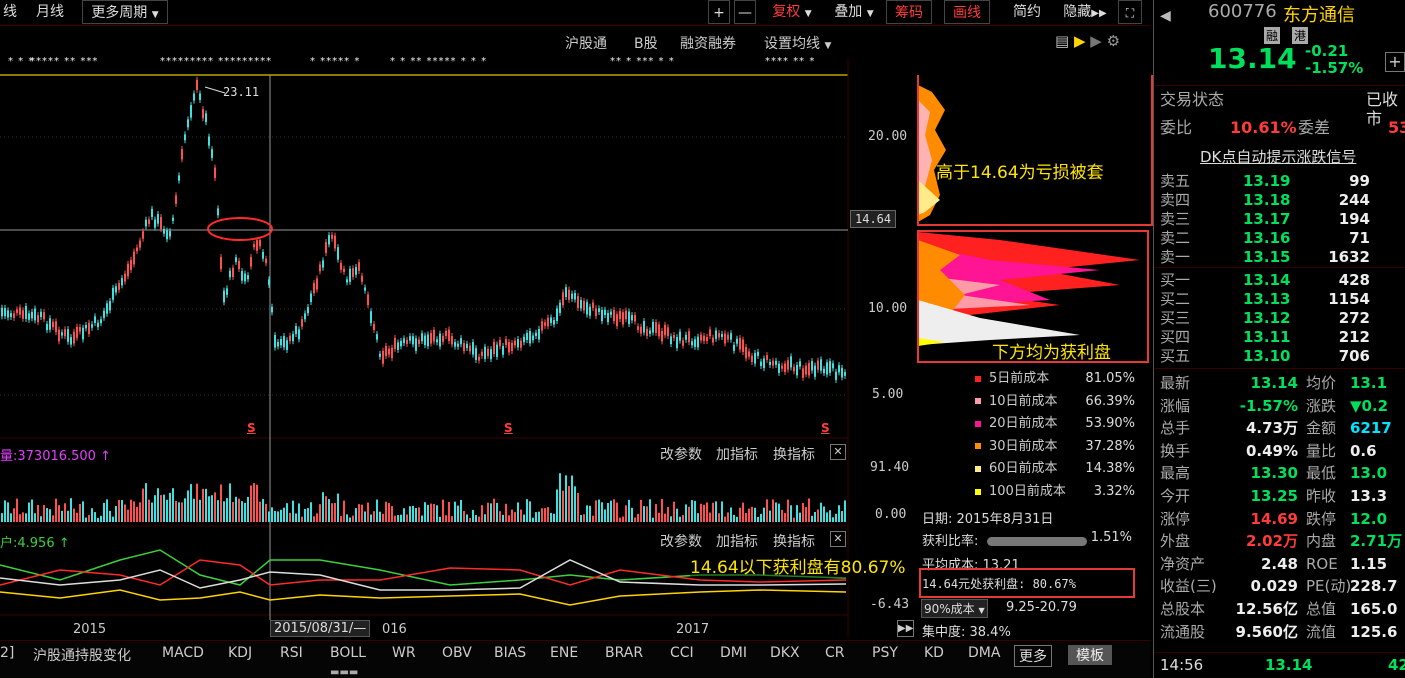  What do you see at coordinates (905, 628) in the screenshot?
I see `expand-icon: ▶▶` at bounding box center [905, 628].